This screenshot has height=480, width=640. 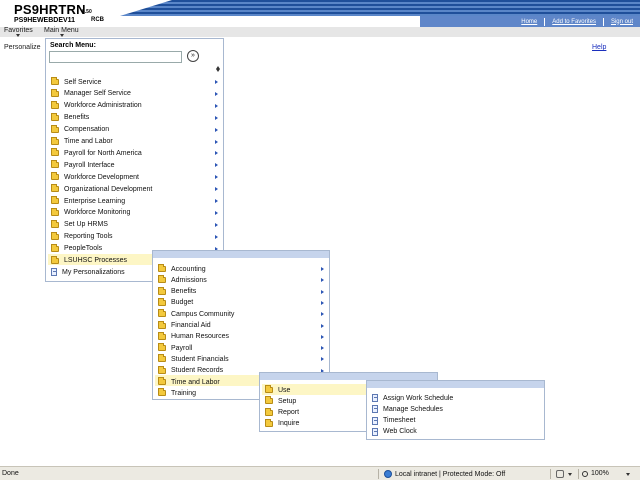 I want to click on lsuhsc-menu-item-label: Financial Aid, so click(x=191, y=325).